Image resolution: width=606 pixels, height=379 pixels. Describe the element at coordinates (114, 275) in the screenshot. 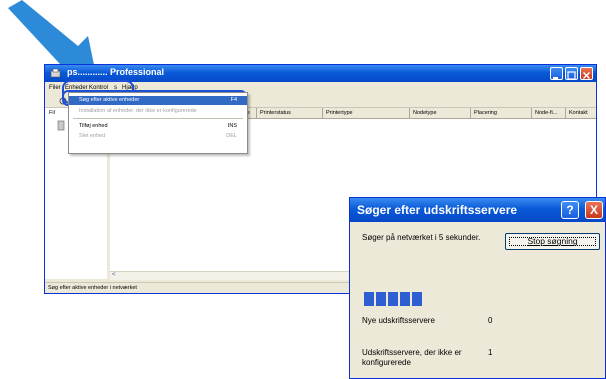

I see `scroll-left-icon: <` at that location.